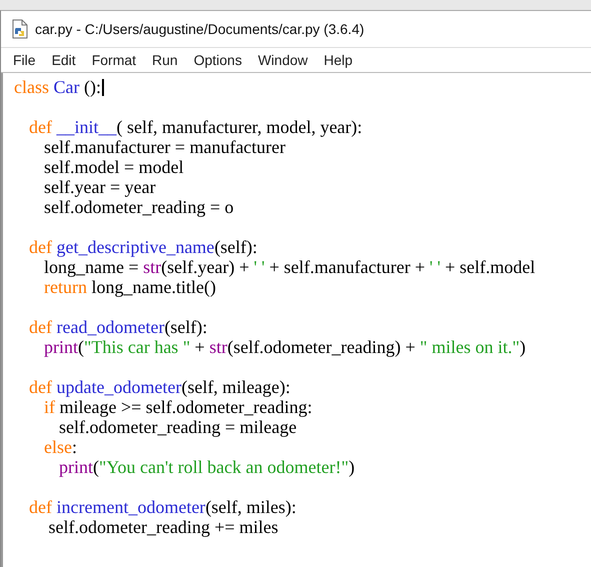 The height and width of the screenshot is (567, 591). Describe the element at coordinates (178, 427) in the screenshot. I see `code-line: self.odometer_reading = mileage` at that location.